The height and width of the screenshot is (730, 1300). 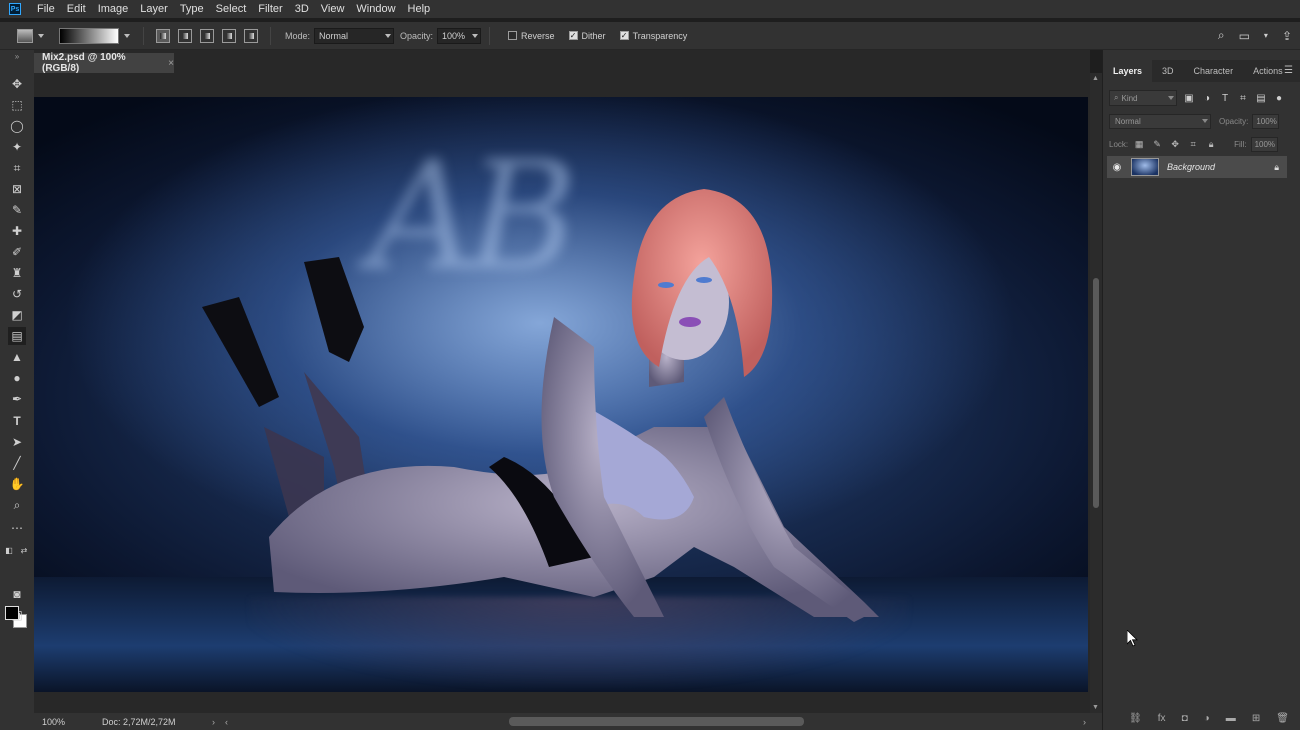 What do you see at coordinates (1117, 167) in the screenshot?
I see `eye-icon: ◉` at bounding box center [1117, 167].